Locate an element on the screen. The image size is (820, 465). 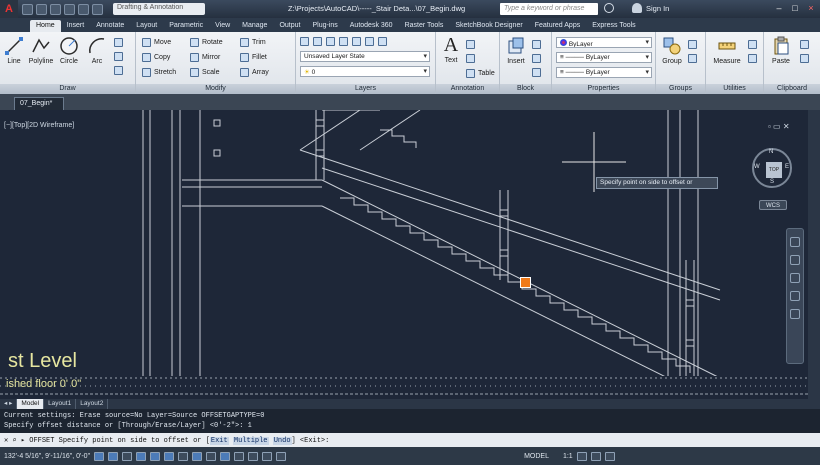
layer-walk-icon is located at coordinates (382, 41).